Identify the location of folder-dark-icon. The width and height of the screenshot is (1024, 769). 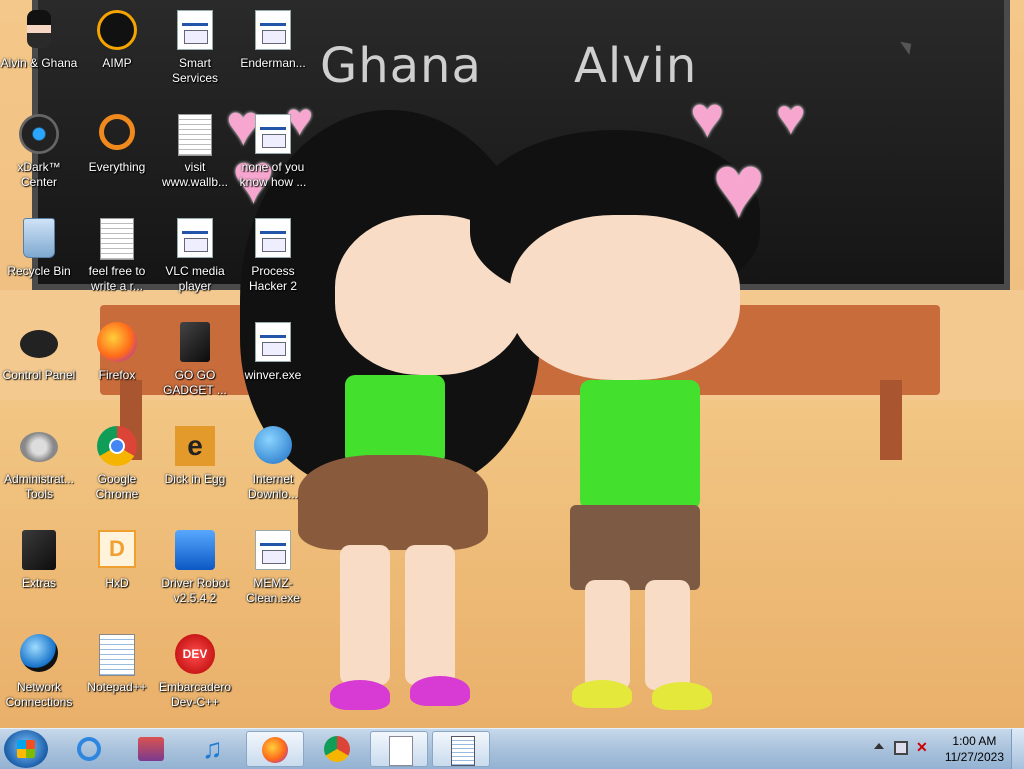
(39, 550).